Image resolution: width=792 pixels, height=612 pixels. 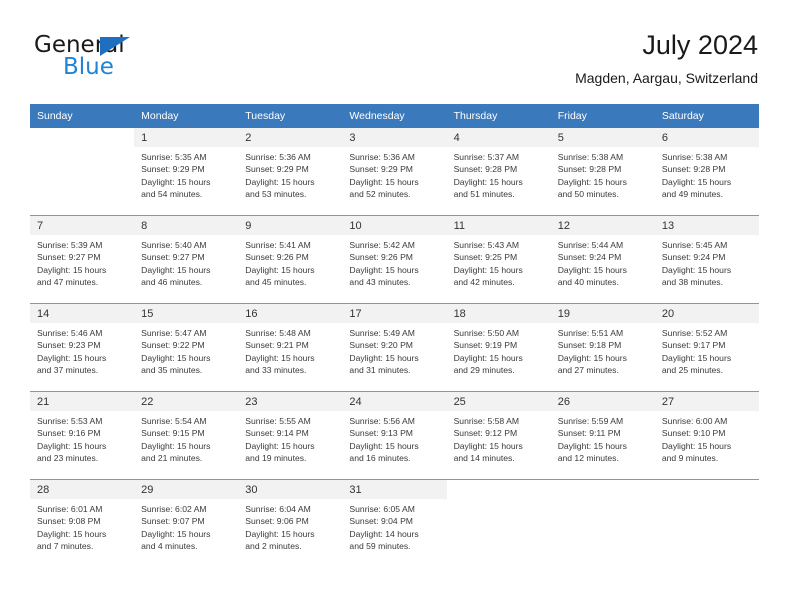 I want to click on week-daynum-row: 28 29 30 31, so click(x=394, y=489).